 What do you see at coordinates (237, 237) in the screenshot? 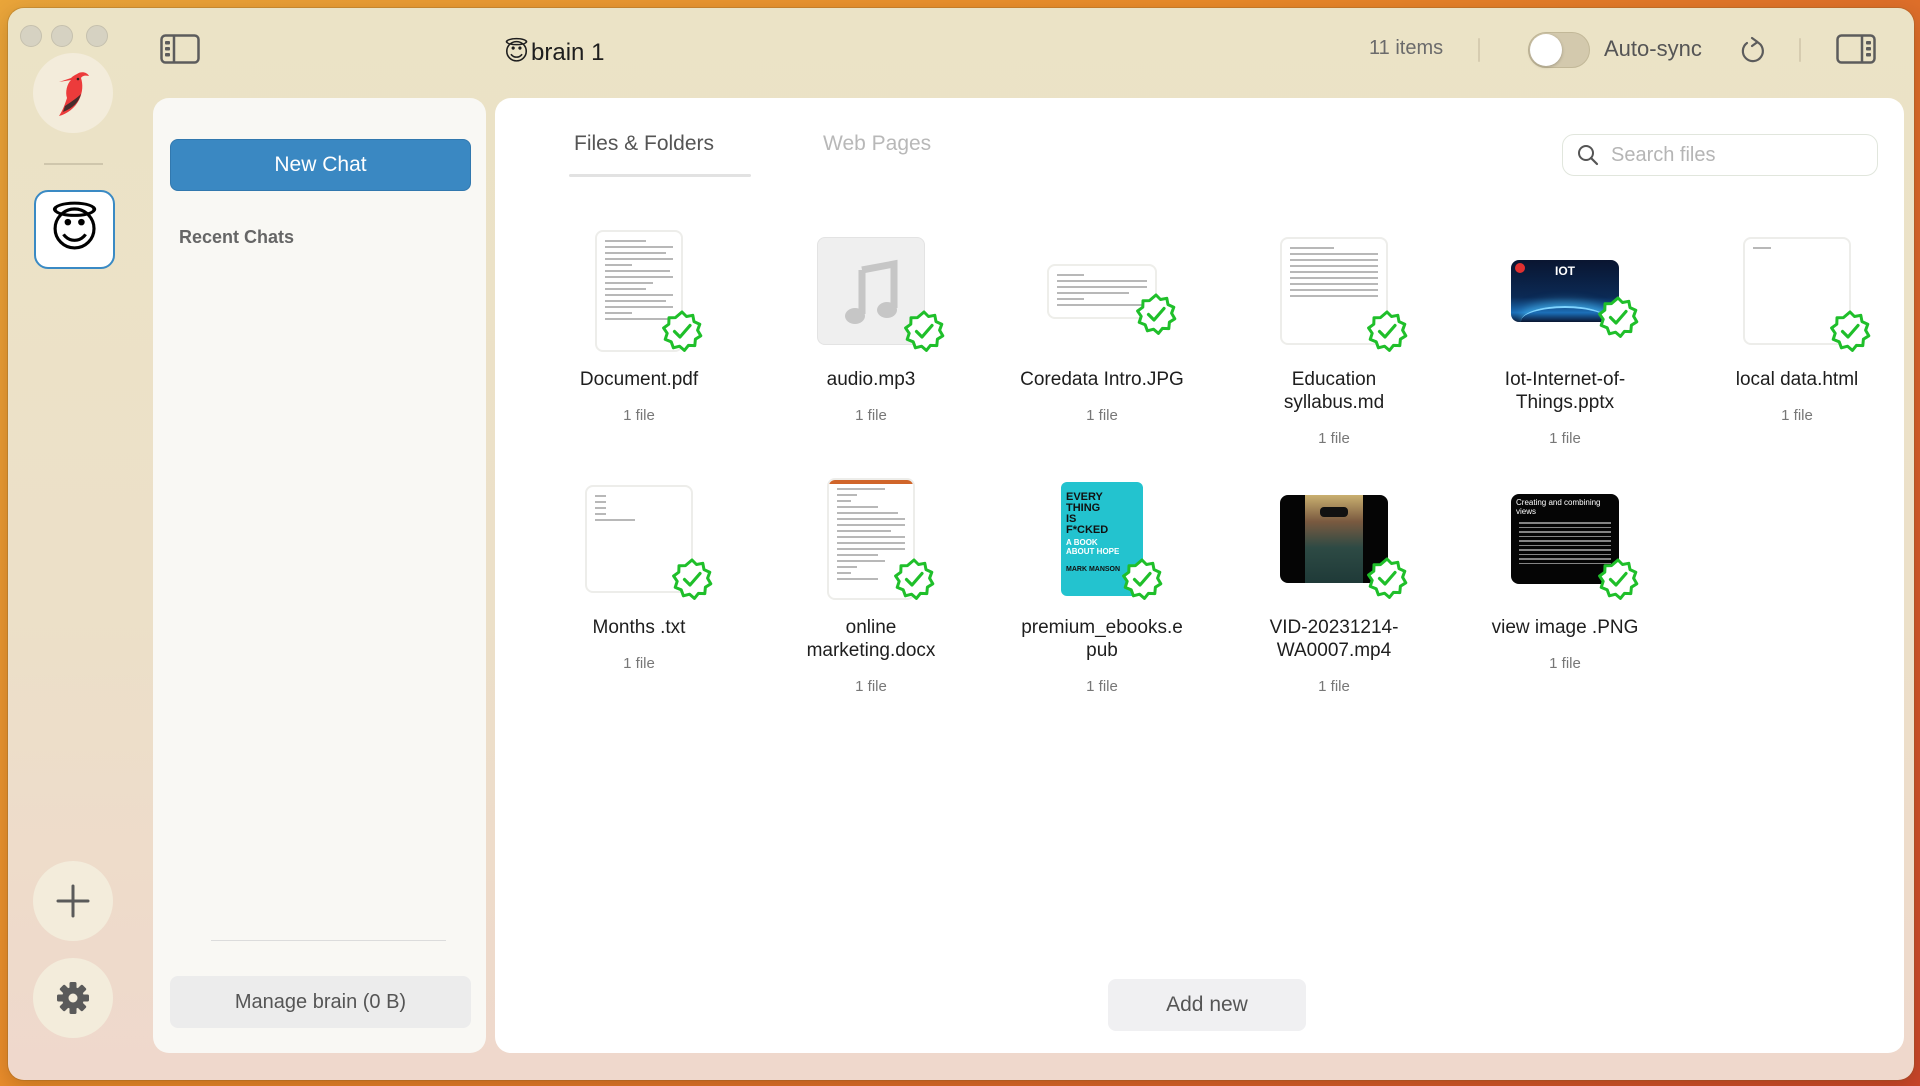
I see `recent-chats-heading: Recent Chats` at bounding box center [237, 237].